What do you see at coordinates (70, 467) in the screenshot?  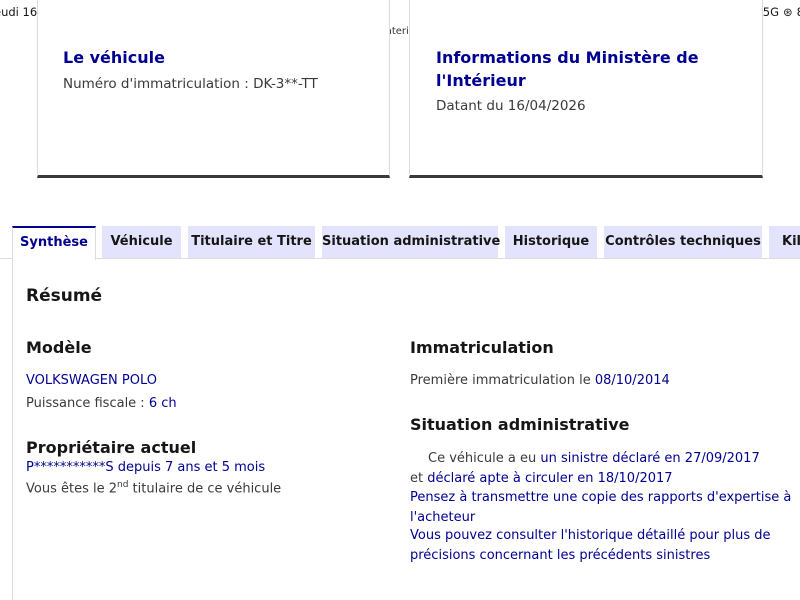 I see `owner-name: P***********S` at bounding box center [70, 467].